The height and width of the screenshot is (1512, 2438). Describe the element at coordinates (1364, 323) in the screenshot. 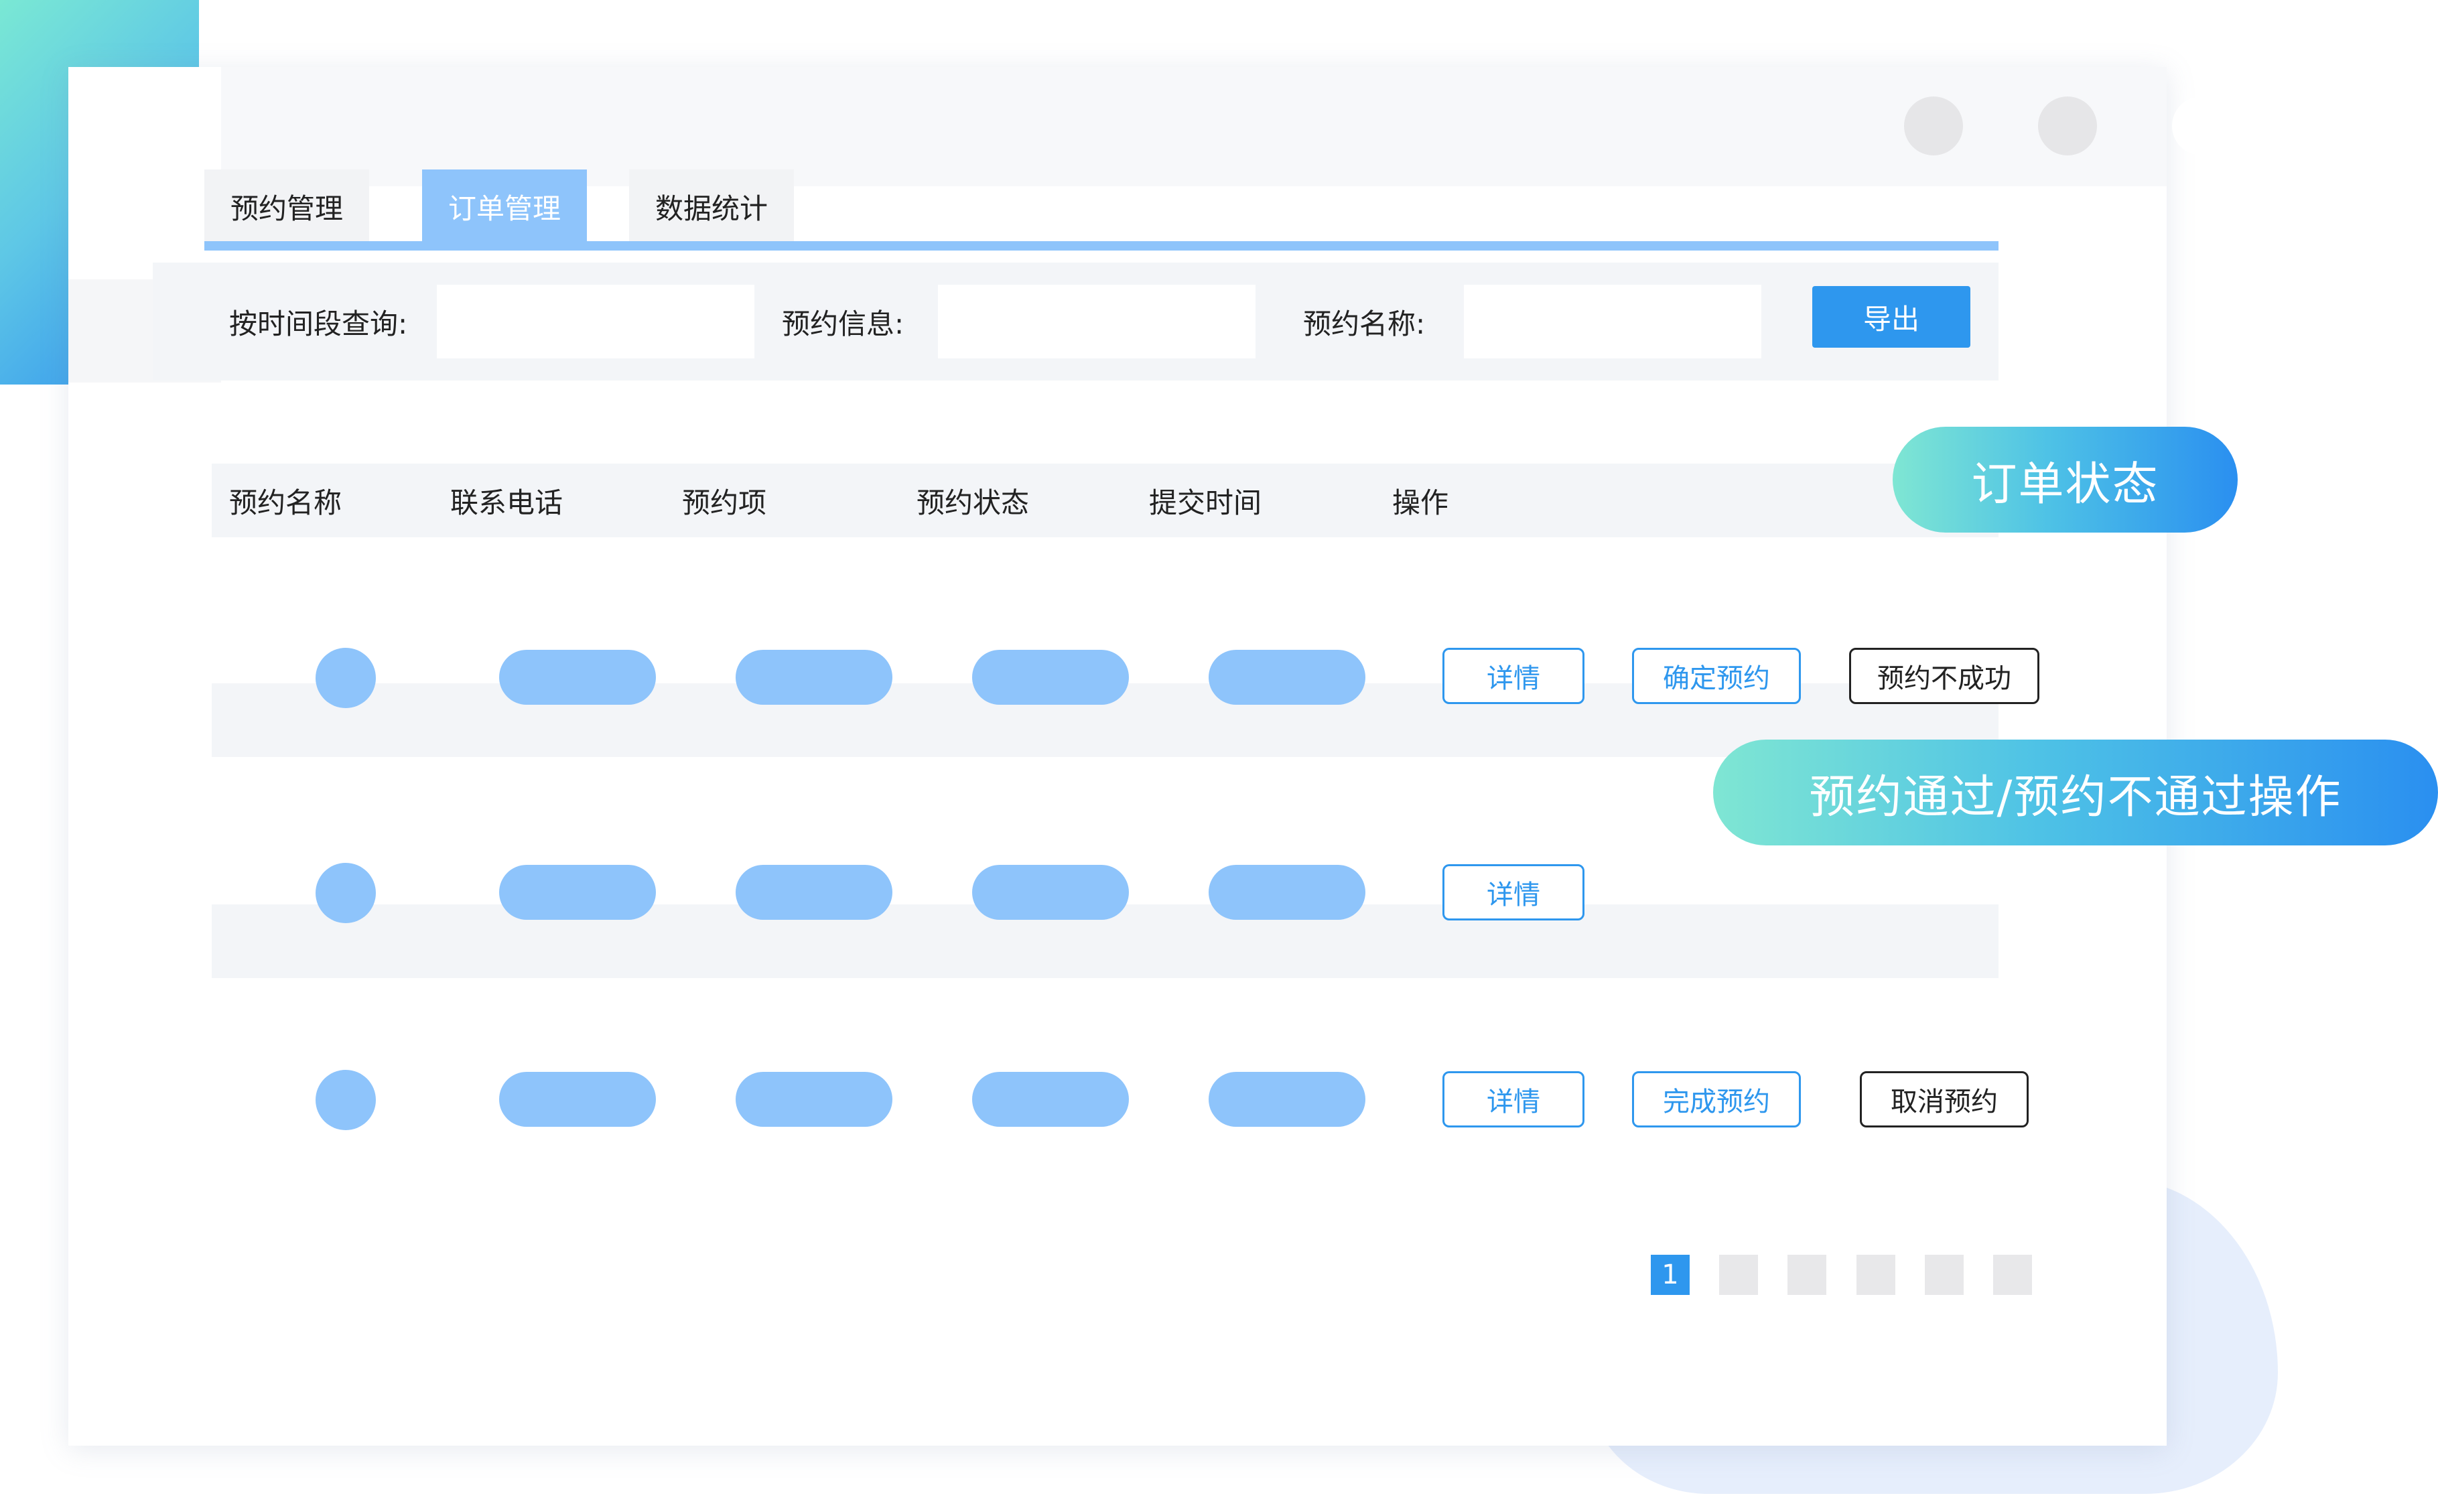

I see `reservation-name-label: 预约名称:` at that location.